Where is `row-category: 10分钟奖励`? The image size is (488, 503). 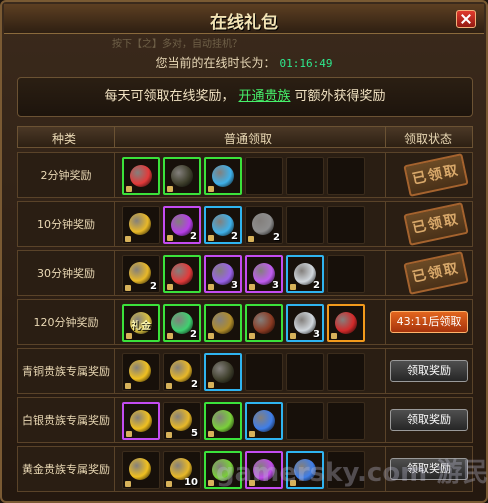
row-category: 10分钟奖励 is located at coordinates (66, 224).